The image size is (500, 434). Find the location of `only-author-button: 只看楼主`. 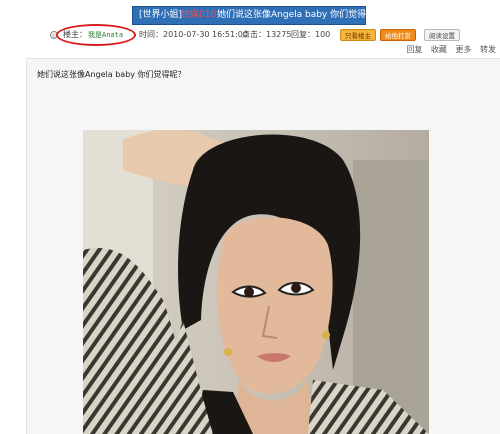

only-author-button: 只看楼主 is located at coordinates (358, 35).